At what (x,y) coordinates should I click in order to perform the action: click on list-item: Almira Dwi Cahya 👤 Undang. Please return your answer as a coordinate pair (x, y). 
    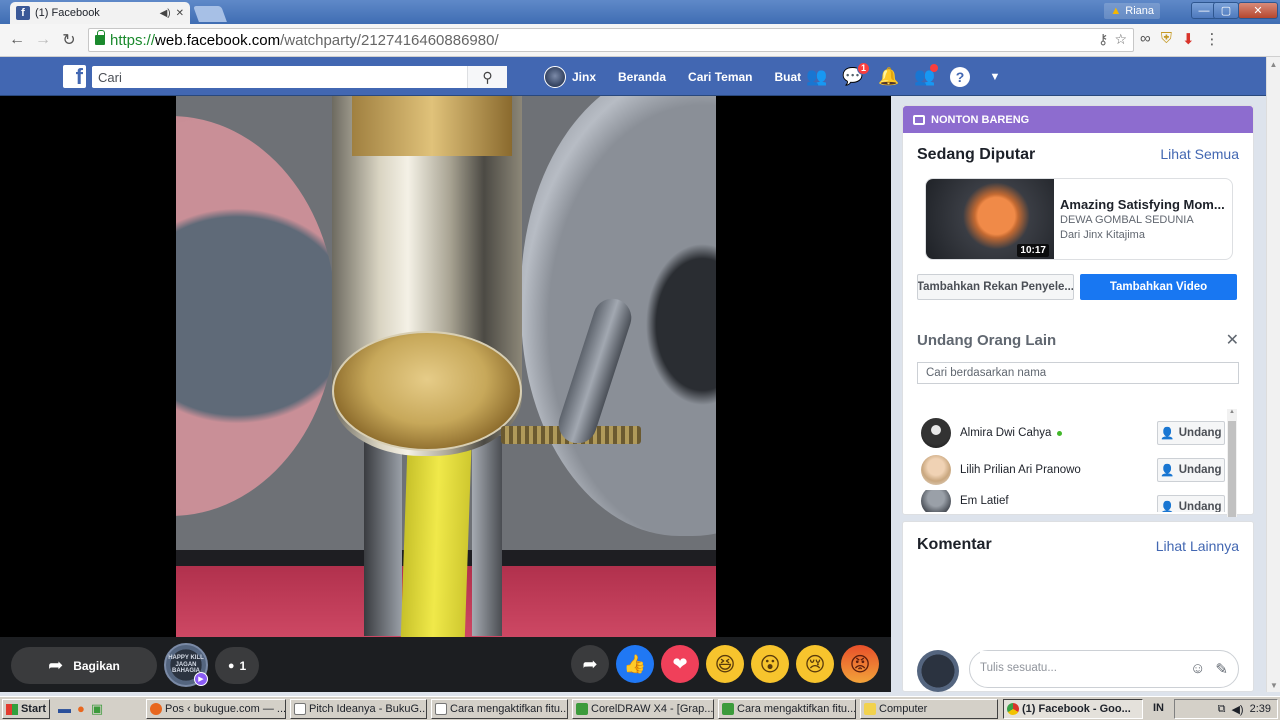
    Looking at the image, I should click on (1073, 433).